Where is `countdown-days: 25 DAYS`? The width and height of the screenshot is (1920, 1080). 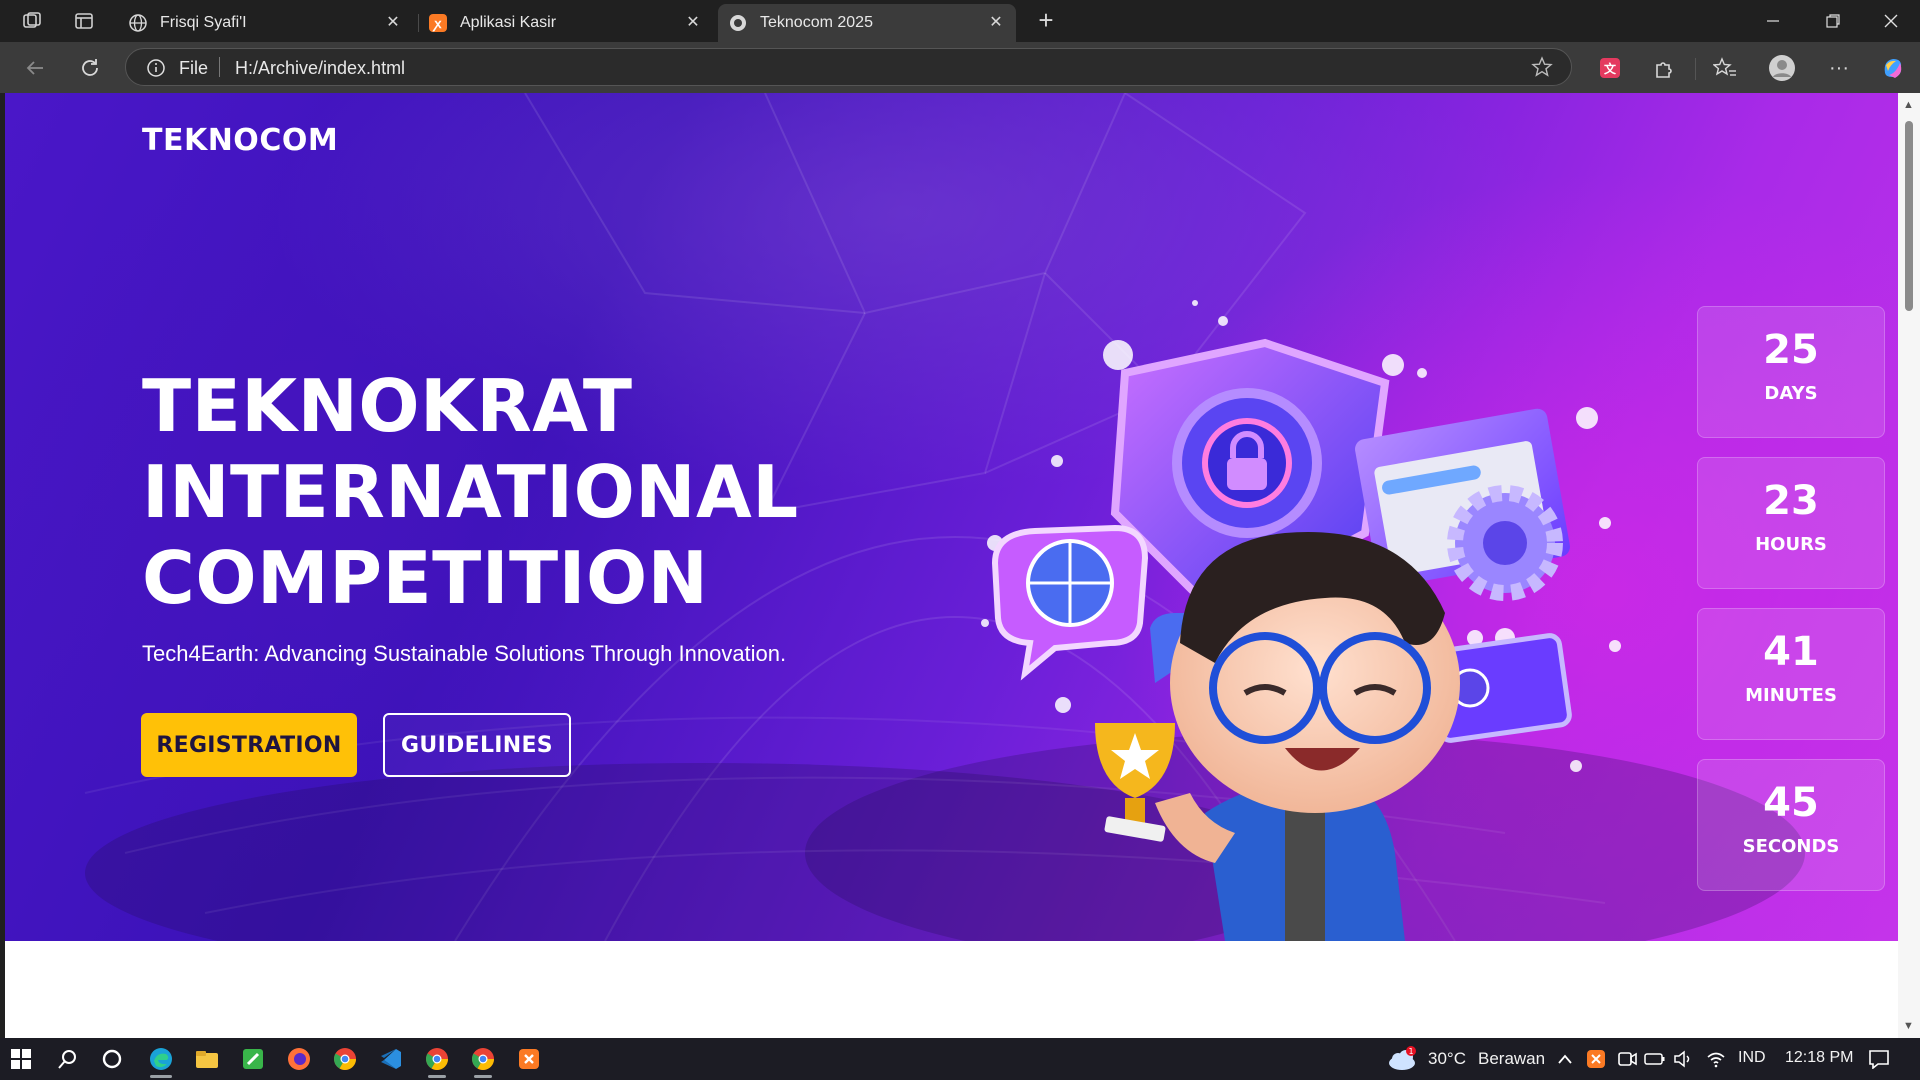 countdown-days: 25 DAYS is located at coordinates (1791, 372).